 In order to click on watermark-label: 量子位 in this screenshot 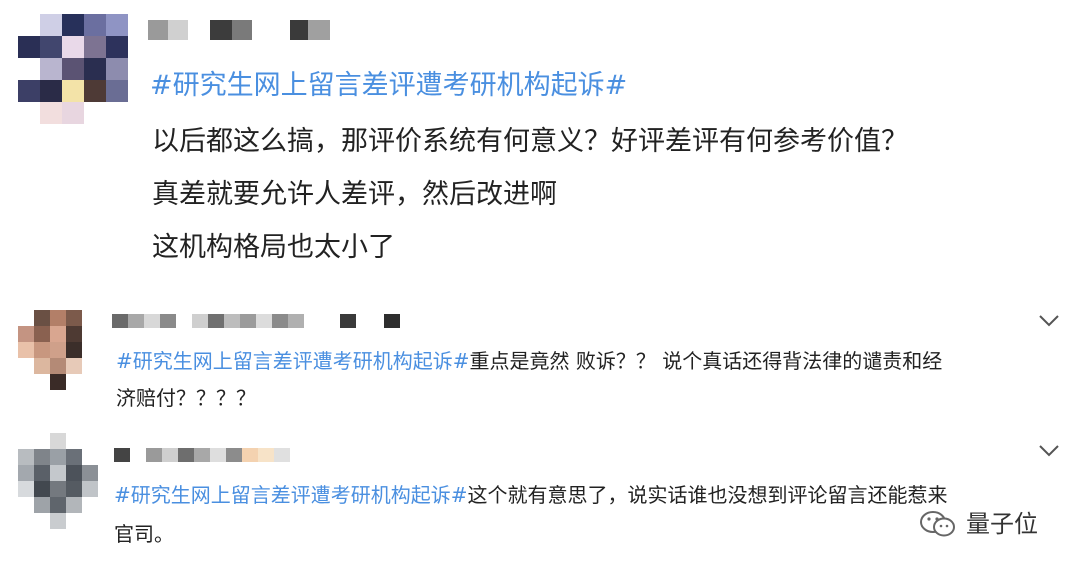, I will do `click(1002, 524)`.